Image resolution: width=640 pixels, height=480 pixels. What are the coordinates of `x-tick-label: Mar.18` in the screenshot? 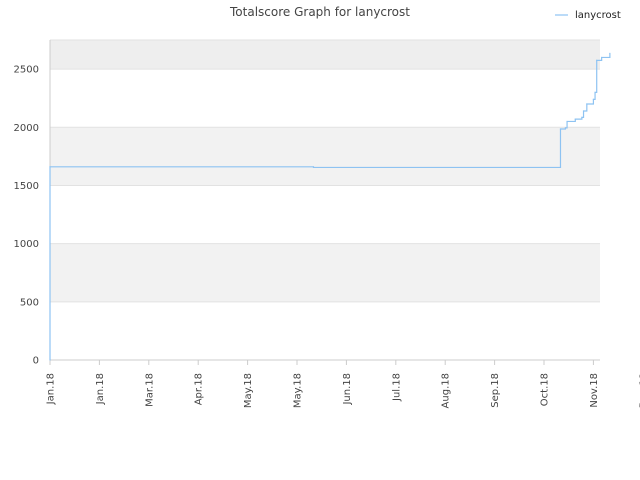 It's located at (149, 390).